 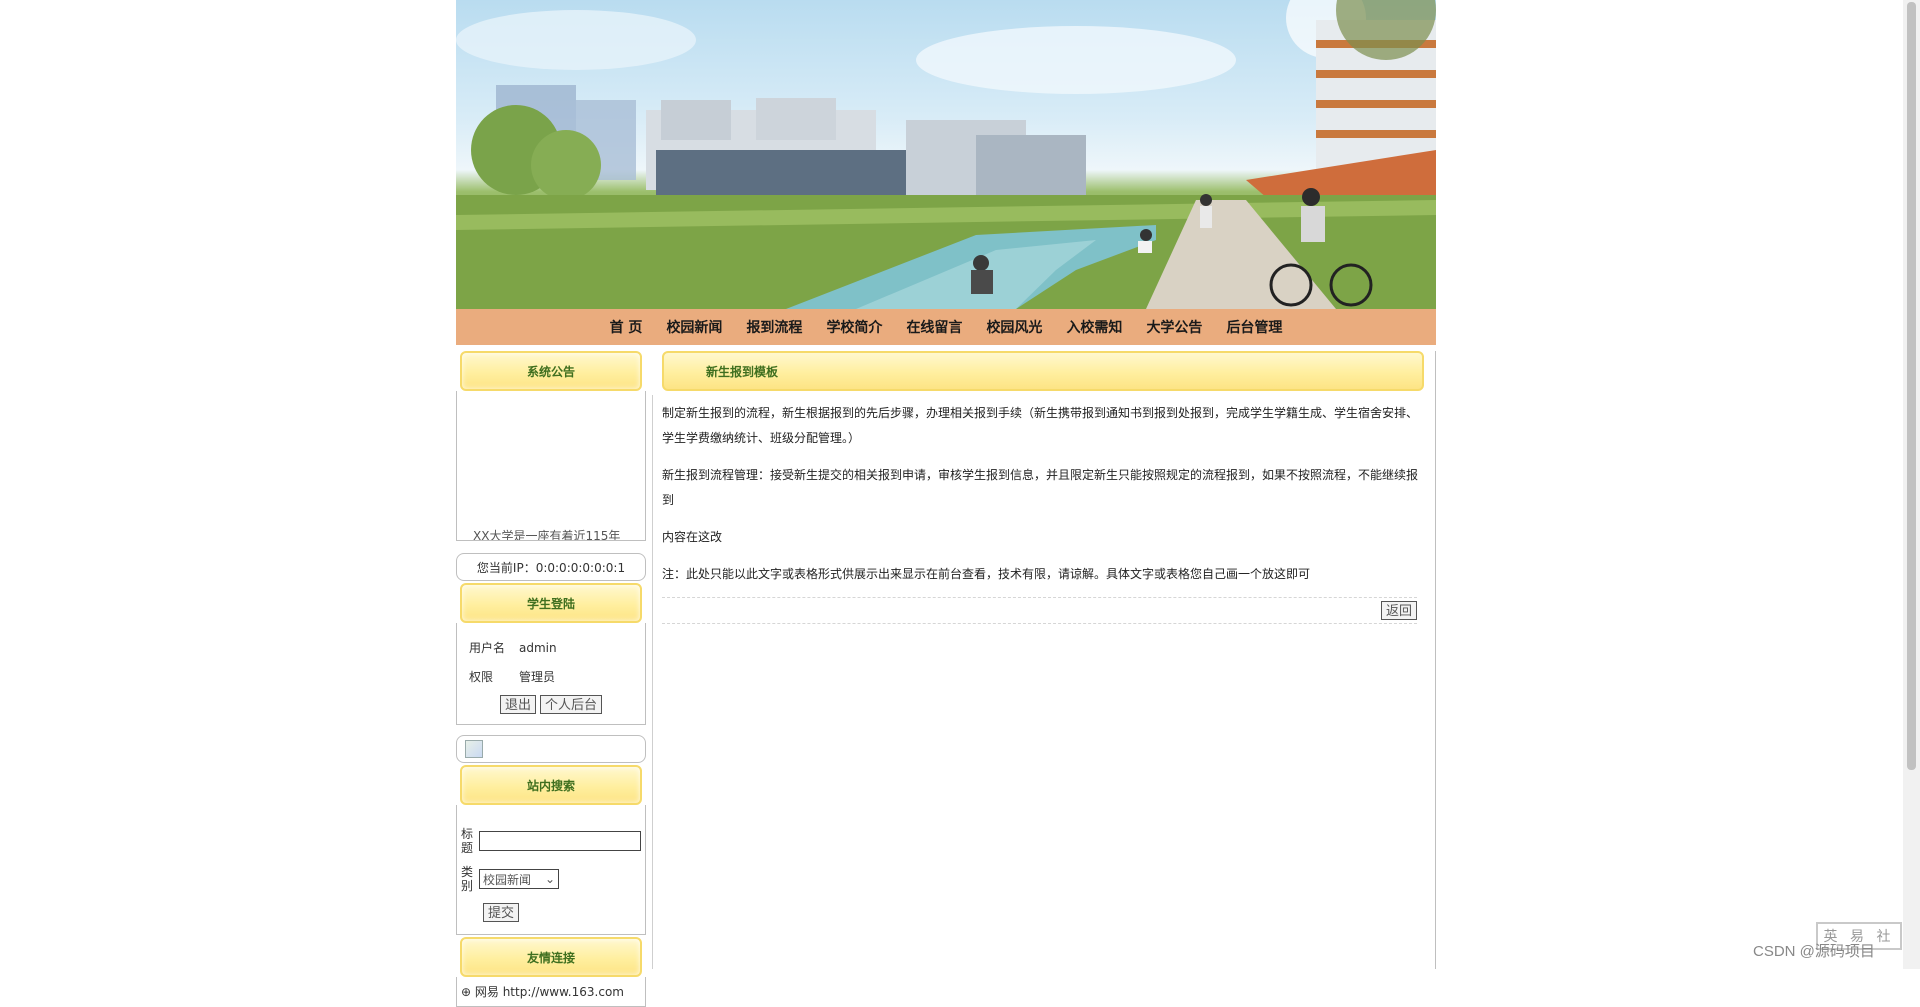 What do you see at coordinates (1254, 327) in the screenshot?
I see `nav-admin: 后台管理` at bounding box center [1254, 327].